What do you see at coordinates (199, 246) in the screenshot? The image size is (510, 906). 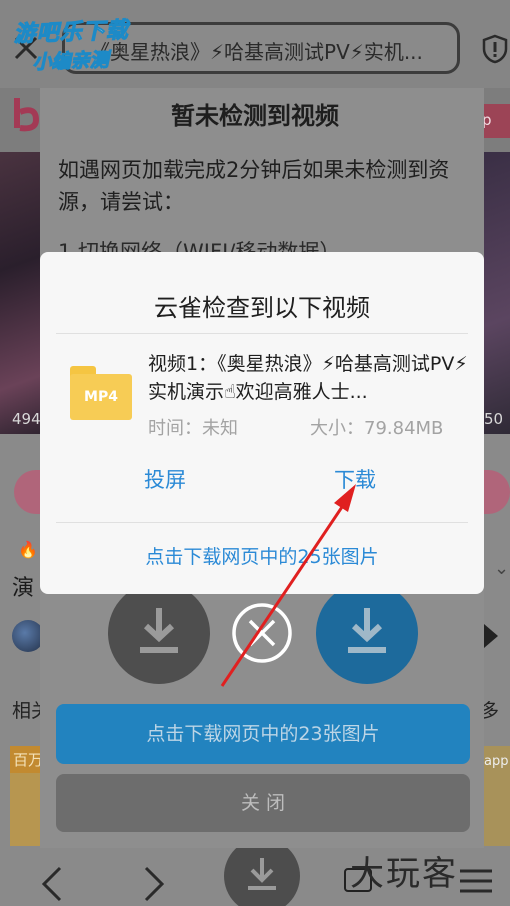 I see `no-video-hint-line: 1.切换网络（WIFI/移动数据）` at bounding box center [199, 246].